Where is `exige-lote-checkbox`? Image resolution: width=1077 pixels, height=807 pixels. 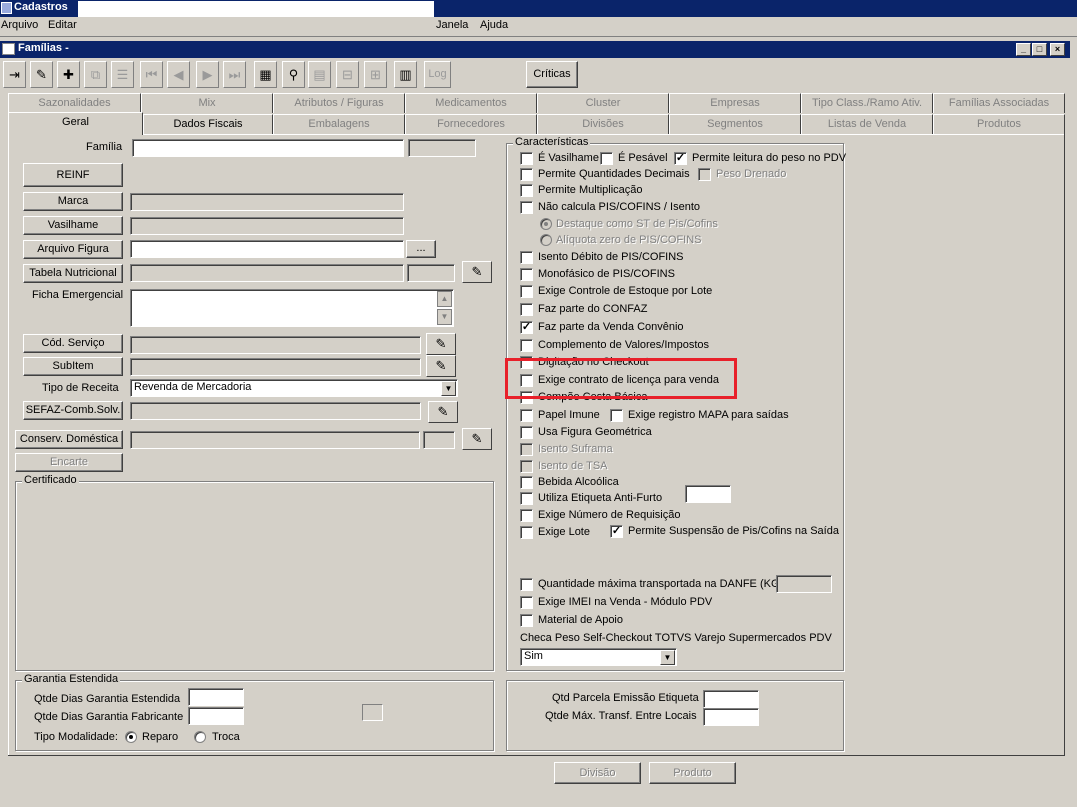
exige-lote-checkbox is located at coordinates (526, 532).